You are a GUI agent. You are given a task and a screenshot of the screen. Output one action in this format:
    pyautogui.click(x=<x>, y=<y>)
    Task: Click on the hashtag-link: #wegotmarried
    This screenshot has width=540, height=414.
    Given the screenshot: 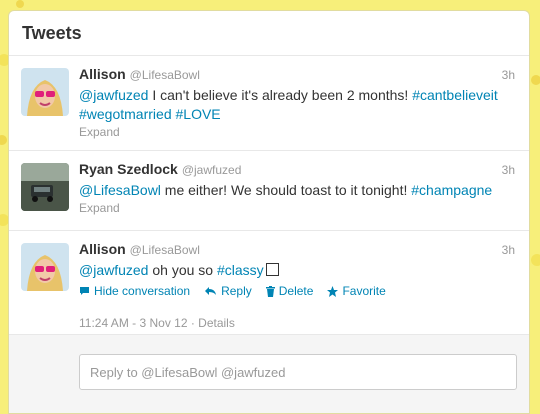 What is the action you would take?
    pyautogui.click(x=125, y=114)
    